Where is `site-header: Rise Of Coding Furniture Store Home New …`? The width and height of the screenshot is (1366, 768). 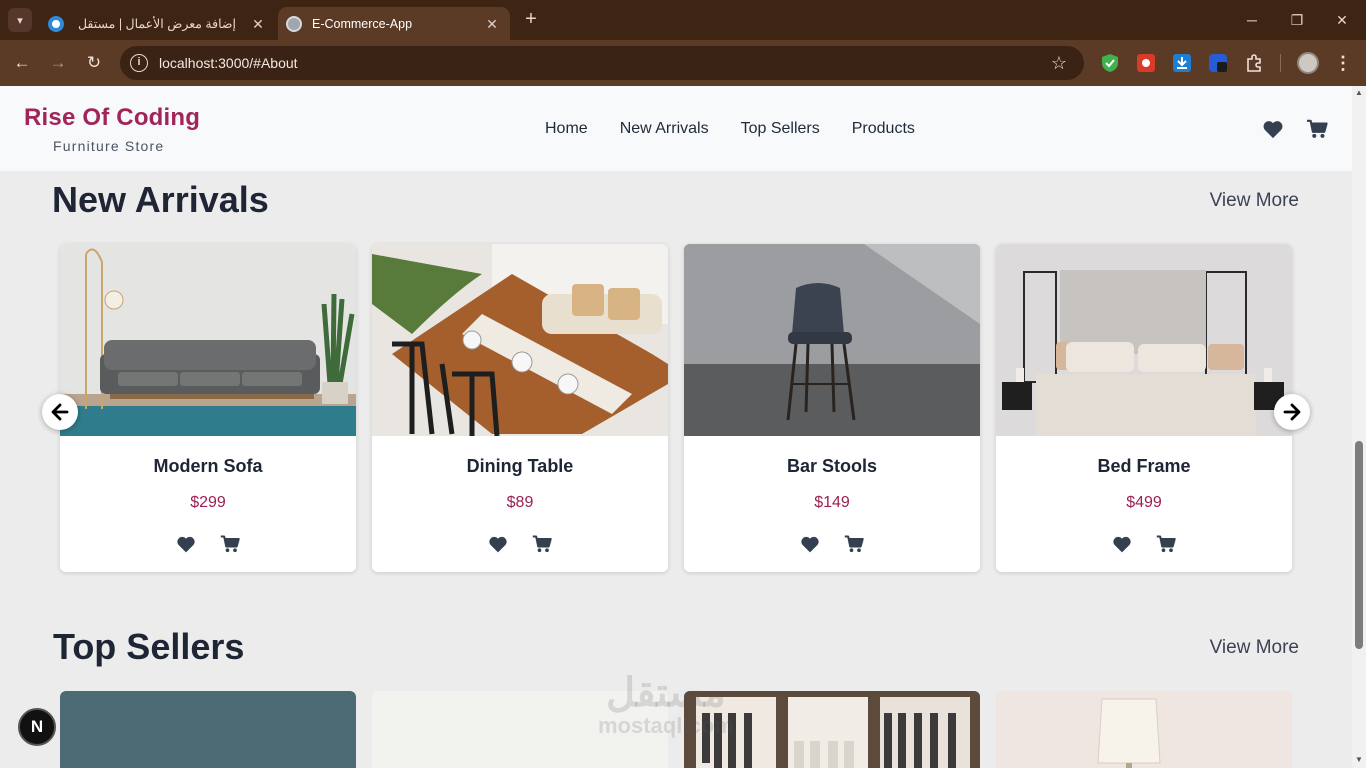 site-header: Rise Of Coding Furniture Store Home New … is located at coordinates (676, 128).